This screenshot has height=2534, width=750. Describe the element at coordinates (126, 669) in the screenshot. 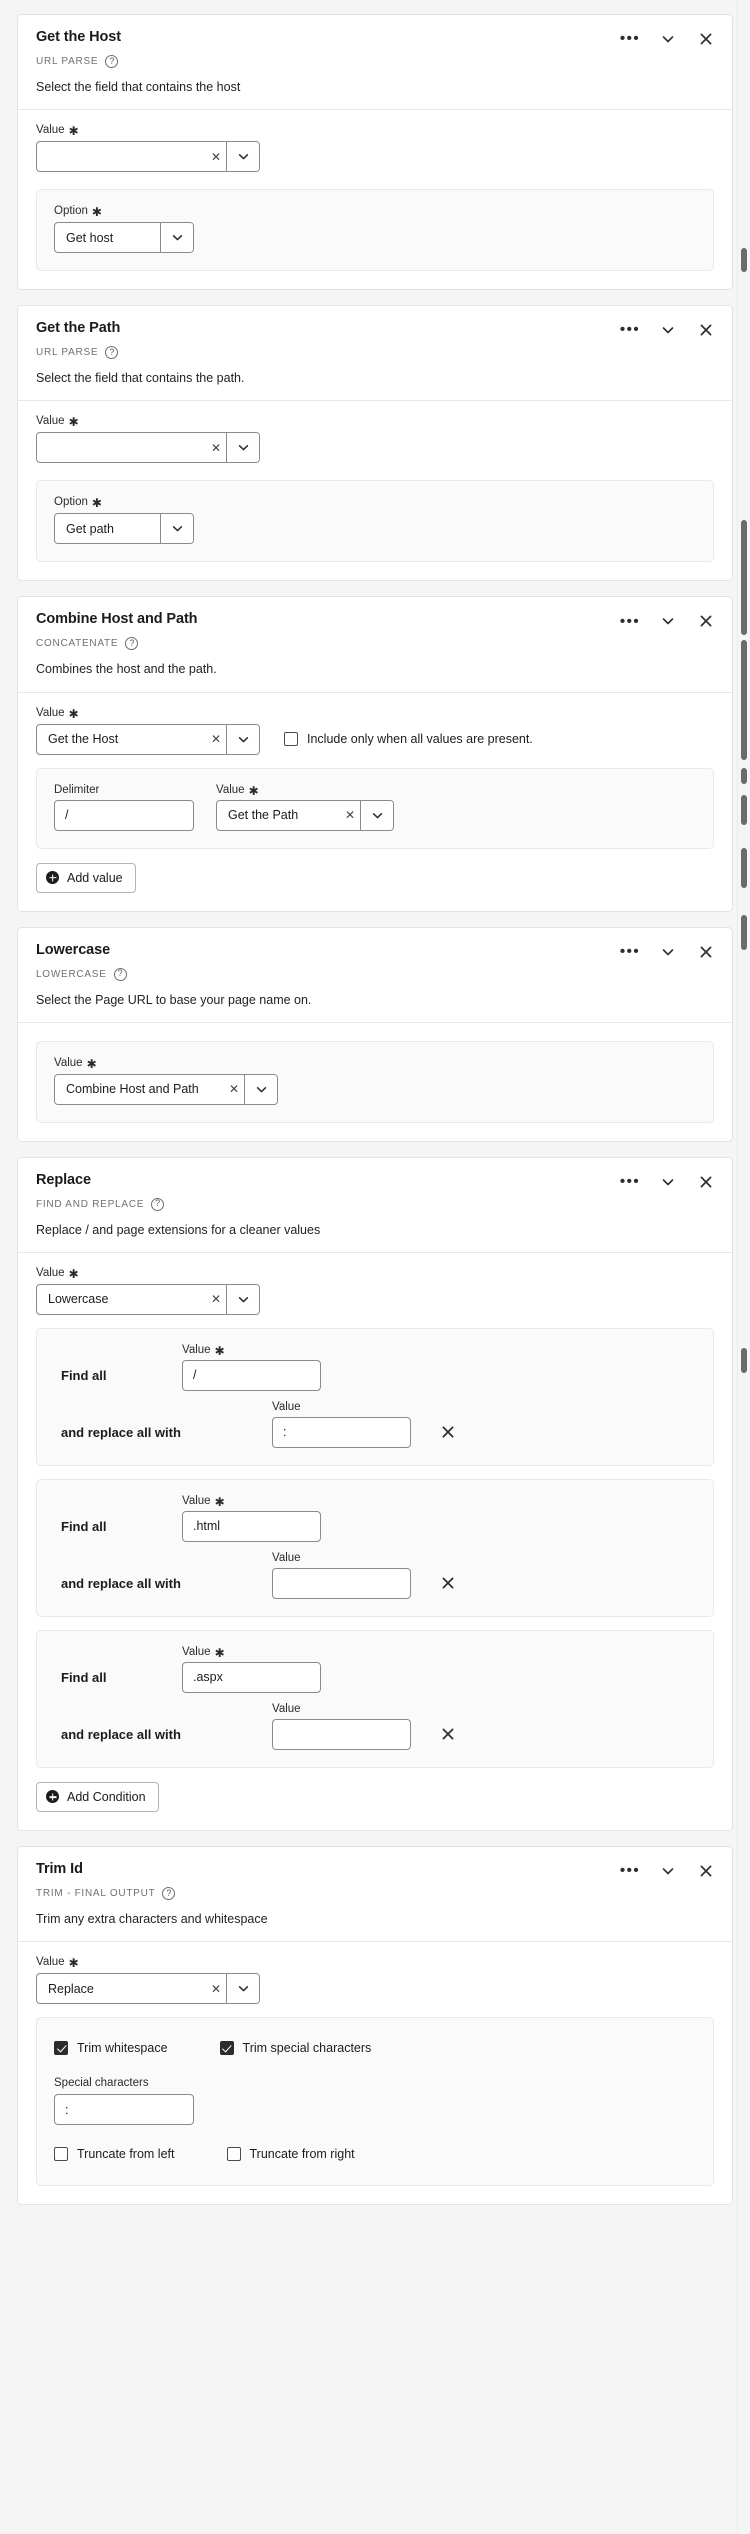

I see `card-description: Combines the host and the path.` at that location.